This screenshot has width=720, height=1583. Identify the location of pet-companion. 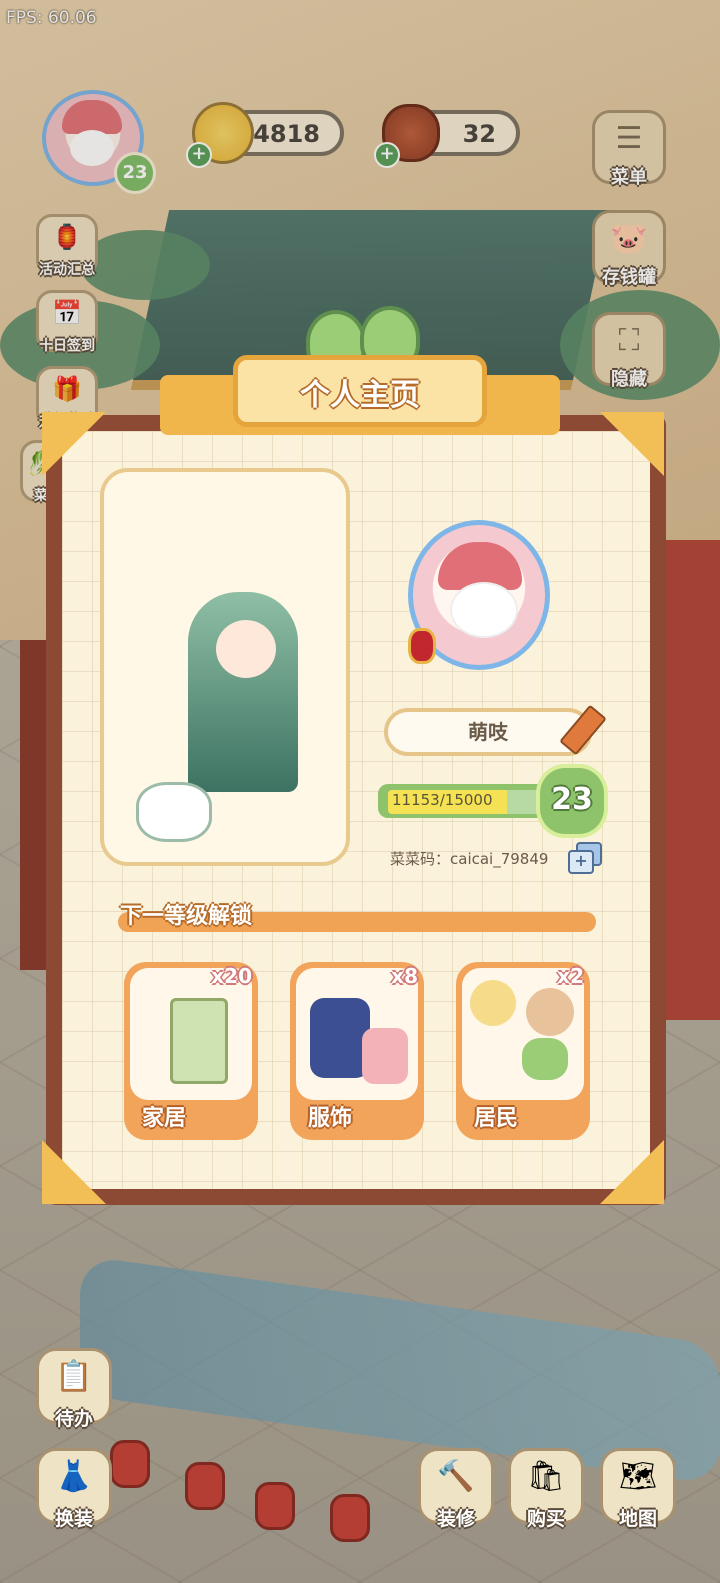
(174, 812).